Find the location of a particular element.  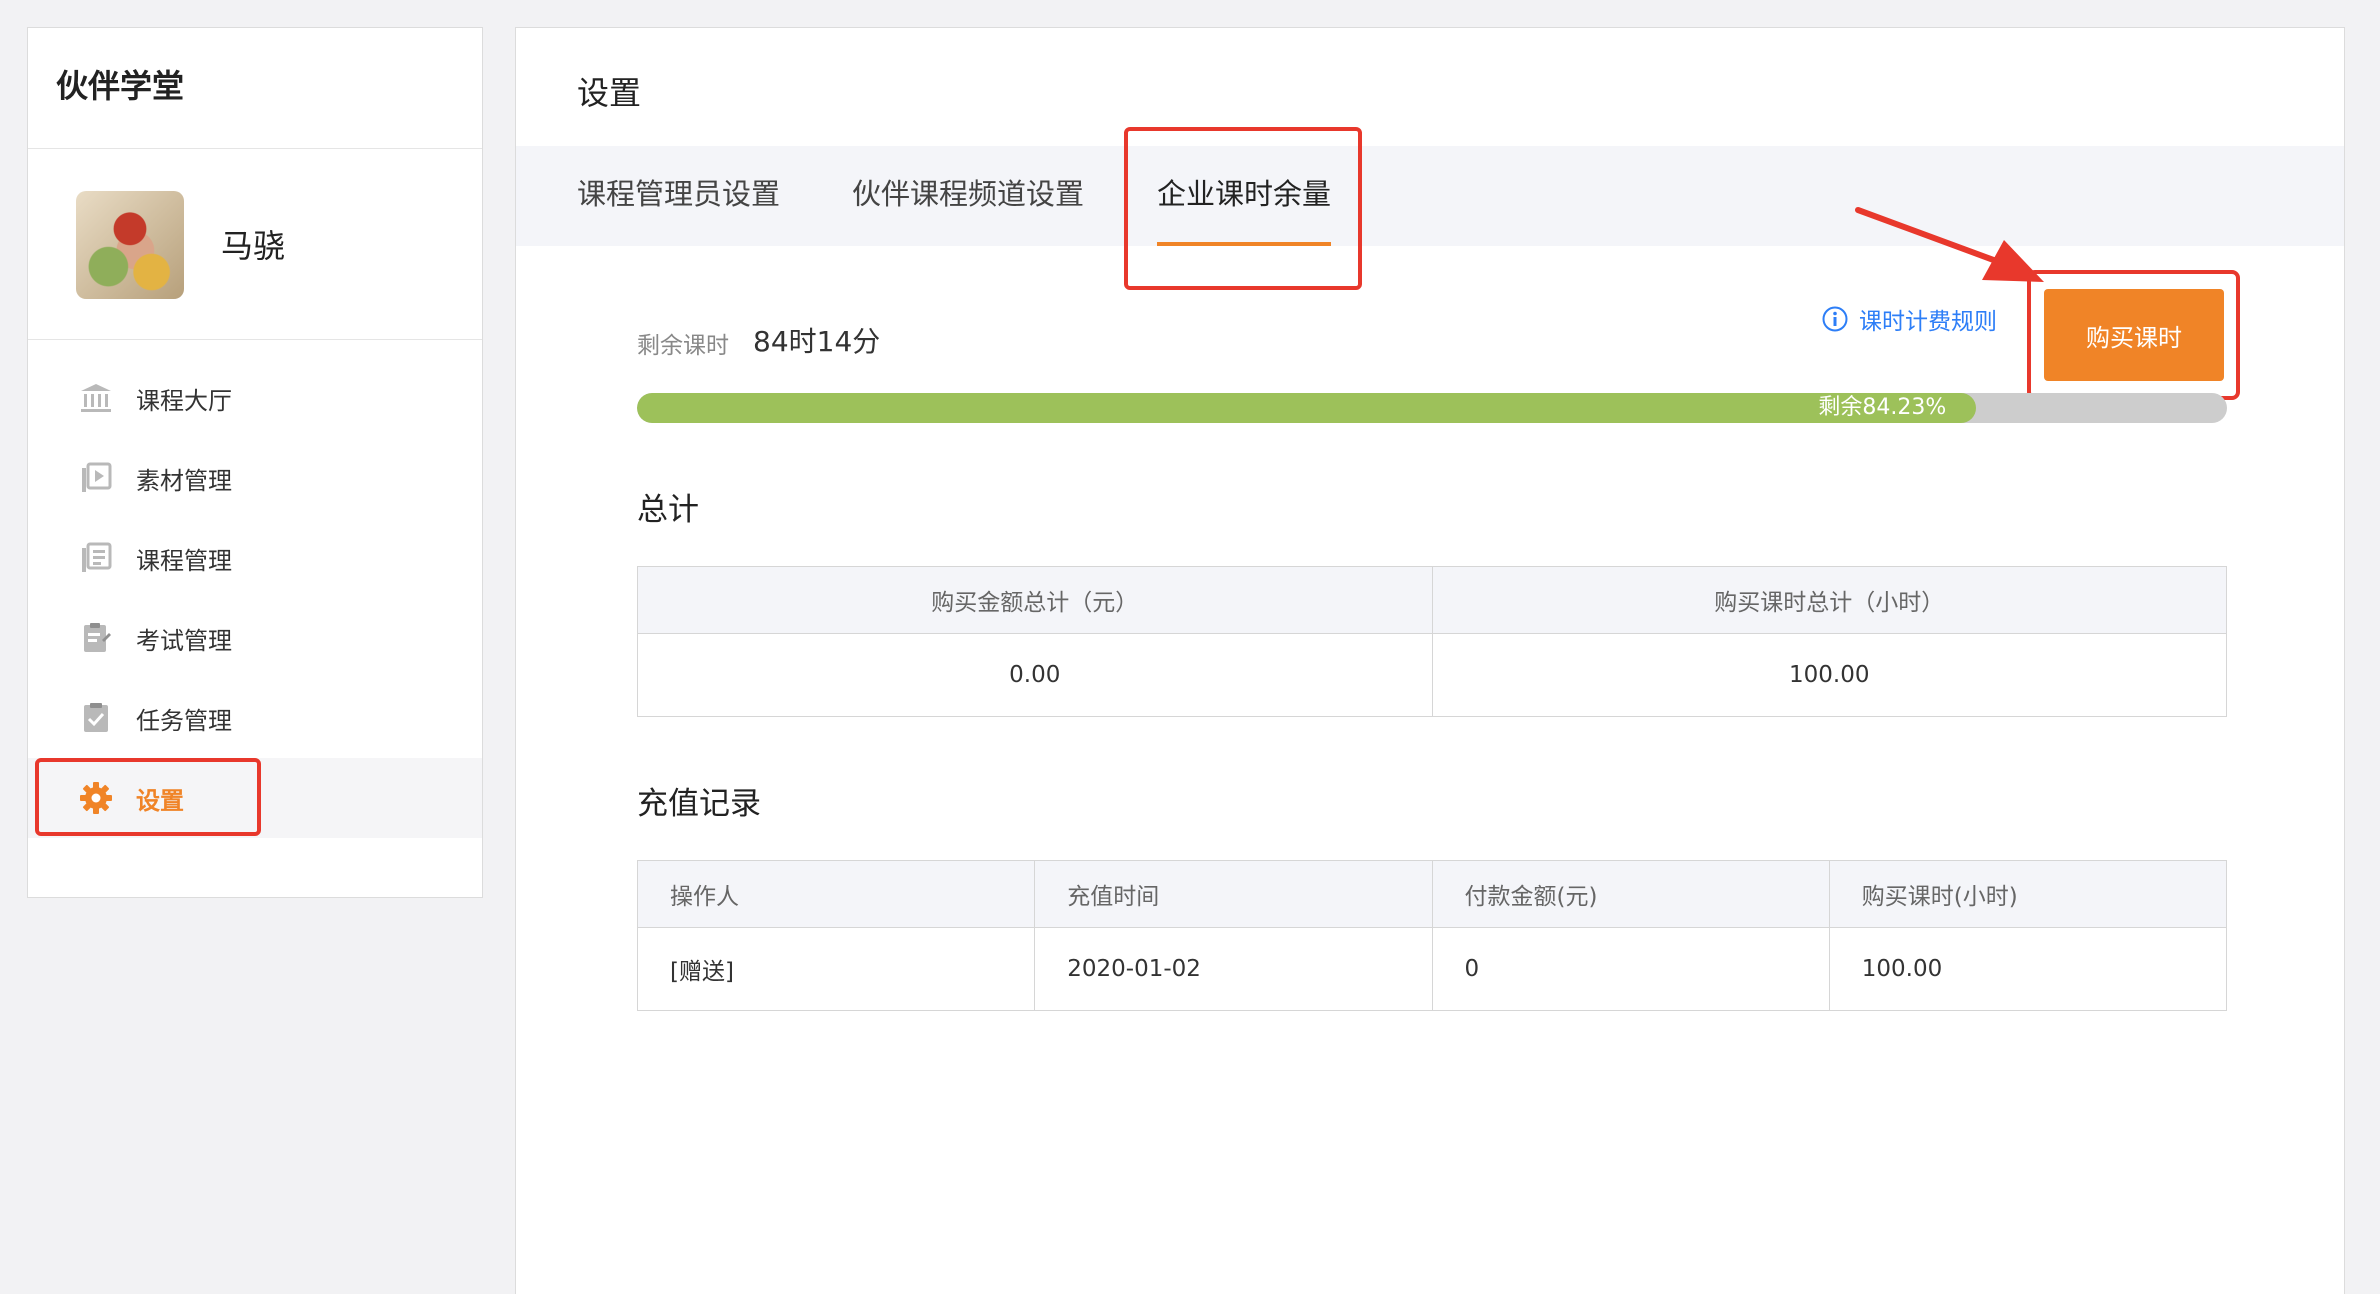

table-row: [赠送] 2020-01-02 0 100.00 is located at coordinates (1432, 969).